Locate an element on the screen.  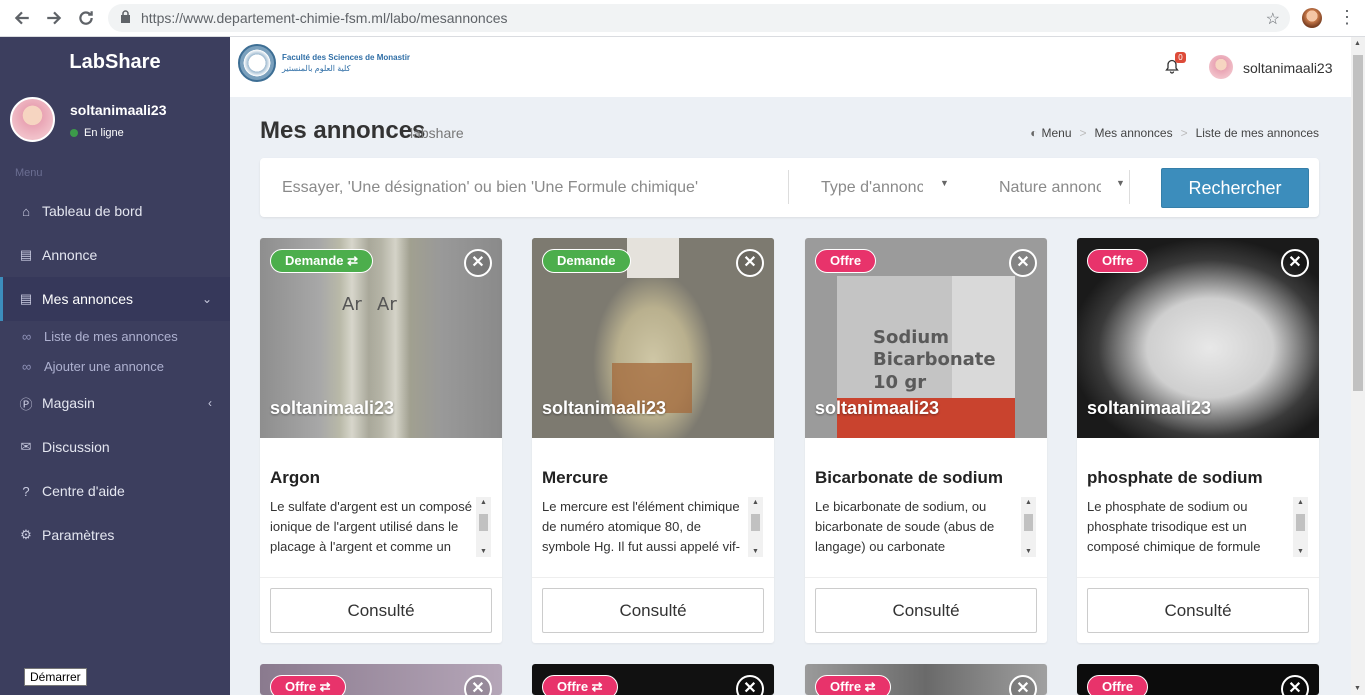
breadcrumb-item: Mes annonces is located at coordinates (1134, 133).